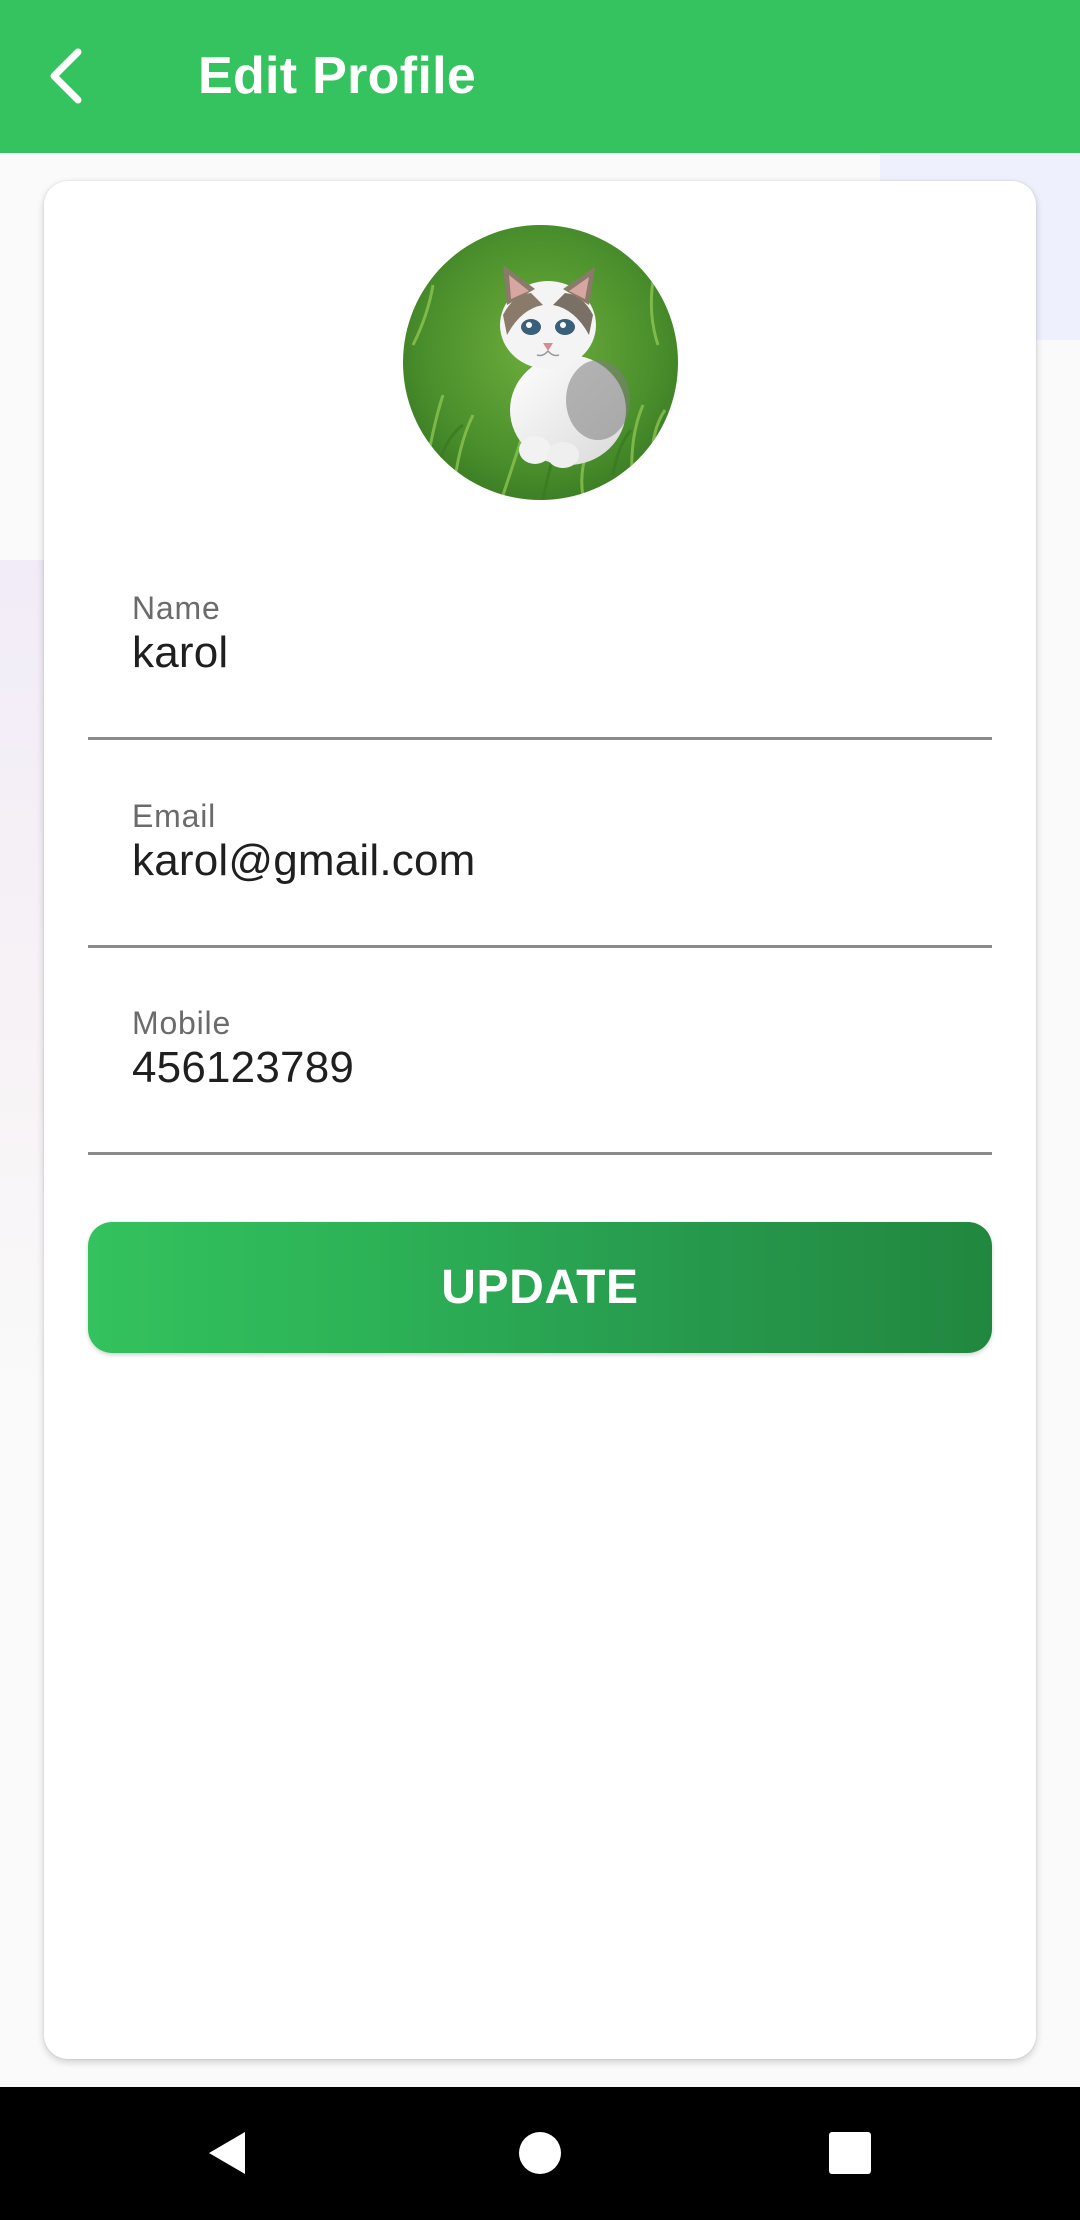 The image size is (1080, 2220). Describe the element at coordinates (540, 1080) in the screenshot. I see `mobile-field: Mobile 456123789` at that location.